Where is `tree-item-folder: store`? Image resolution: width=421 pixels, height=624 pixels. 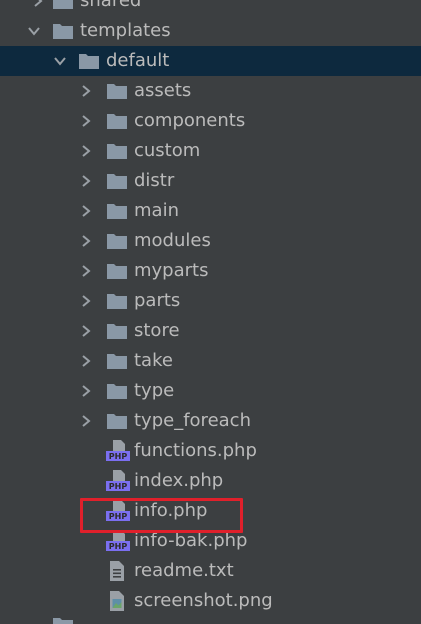
tree-item-folder: store is located at coordinates (210, 331).